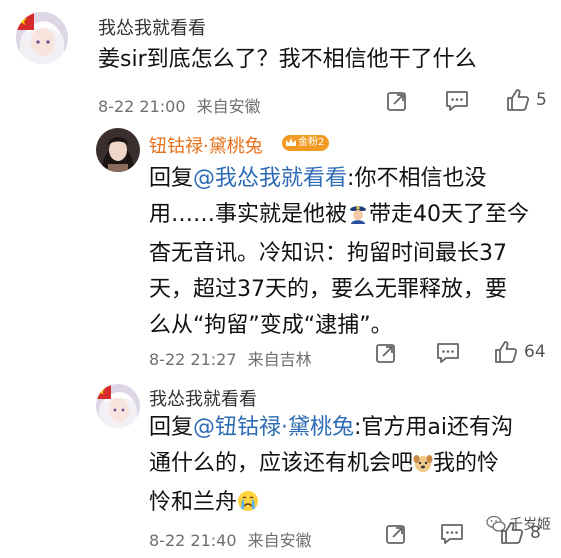  I want to click on comment-text-line: 通什么的，应该还有机会吧, so click(281, 463).